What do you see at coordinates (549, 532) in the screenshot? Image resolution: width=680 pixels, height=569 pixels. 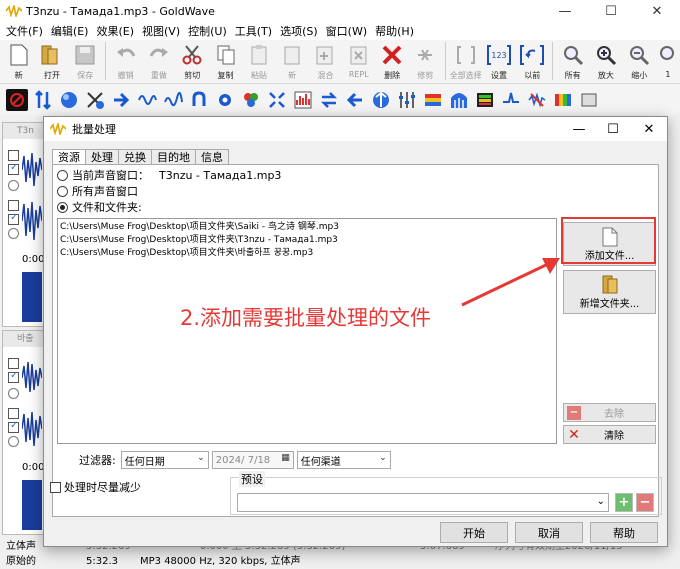 I see `cancel-button: 取消` at bounding box center [549, 532].